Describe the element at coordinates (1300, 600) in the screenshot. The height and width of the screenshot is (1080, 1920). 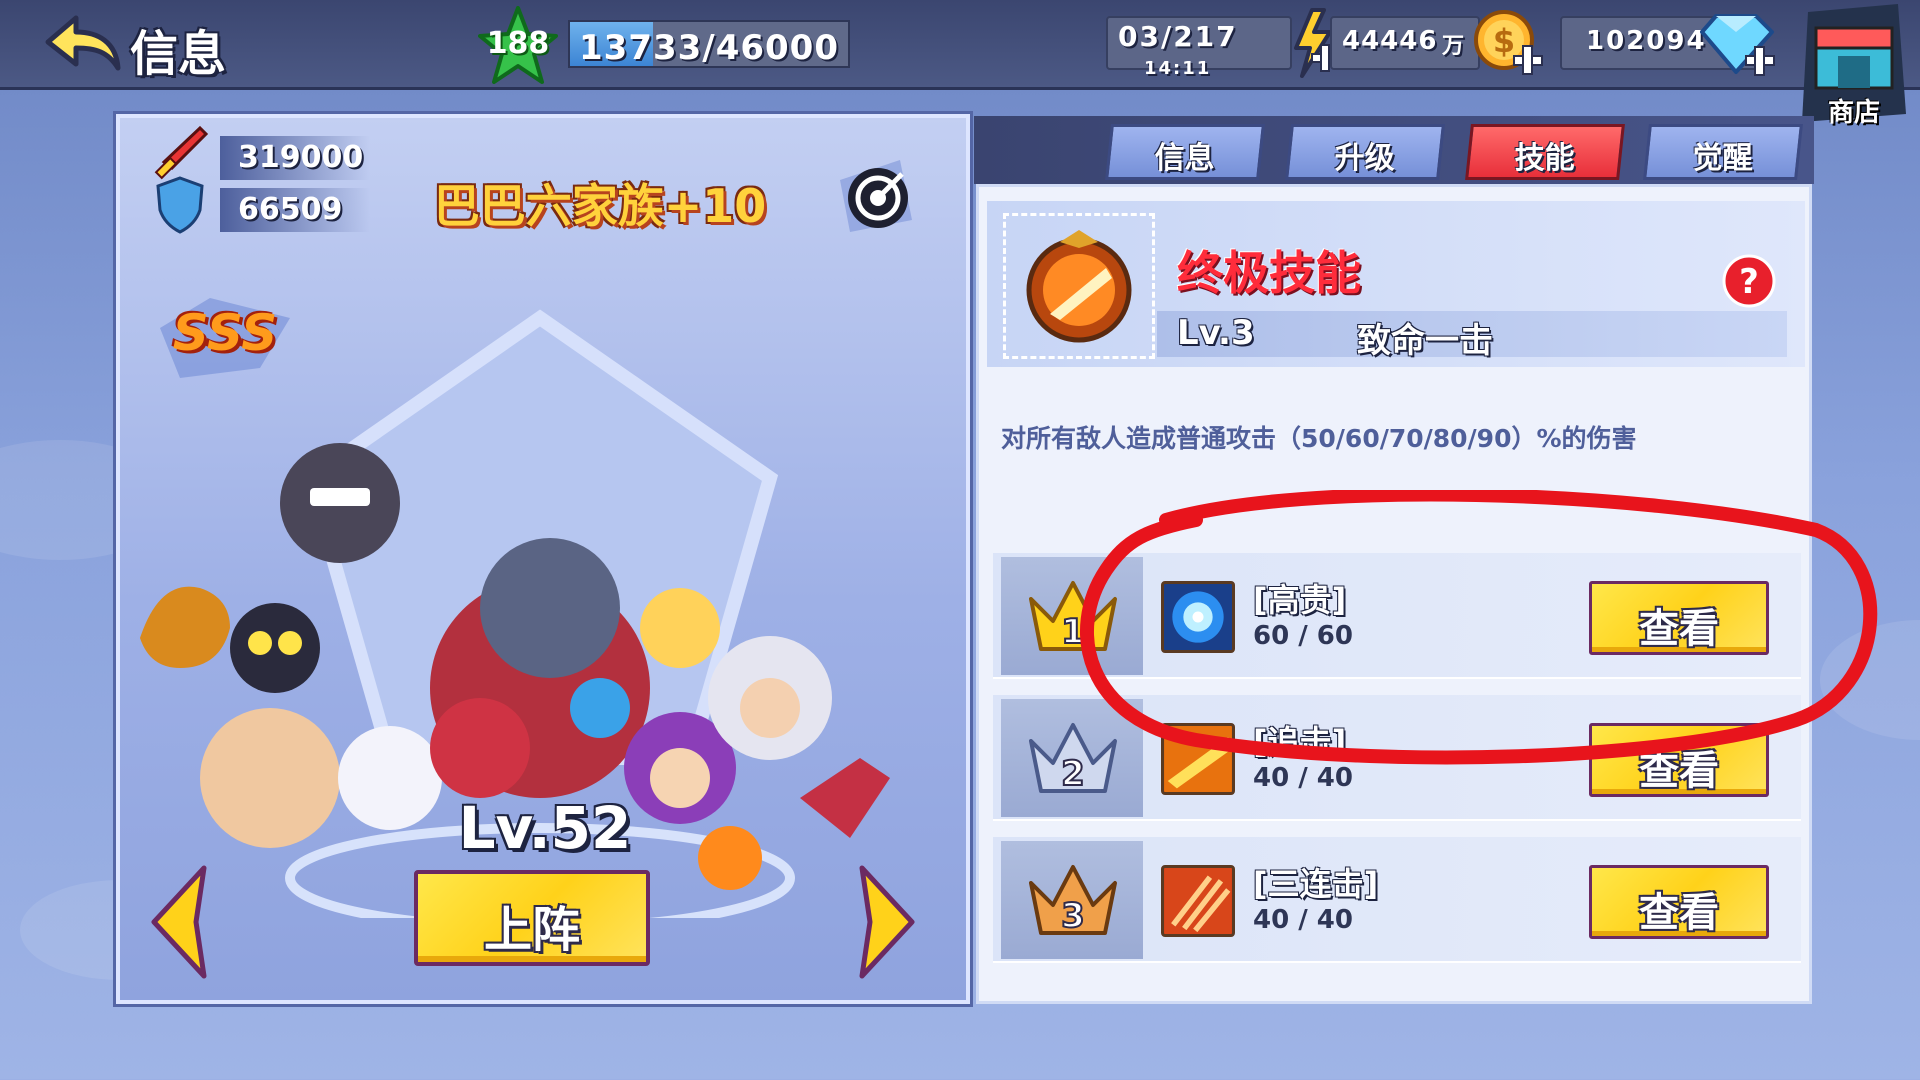
I see `skill-name: [高贵]` at that location.